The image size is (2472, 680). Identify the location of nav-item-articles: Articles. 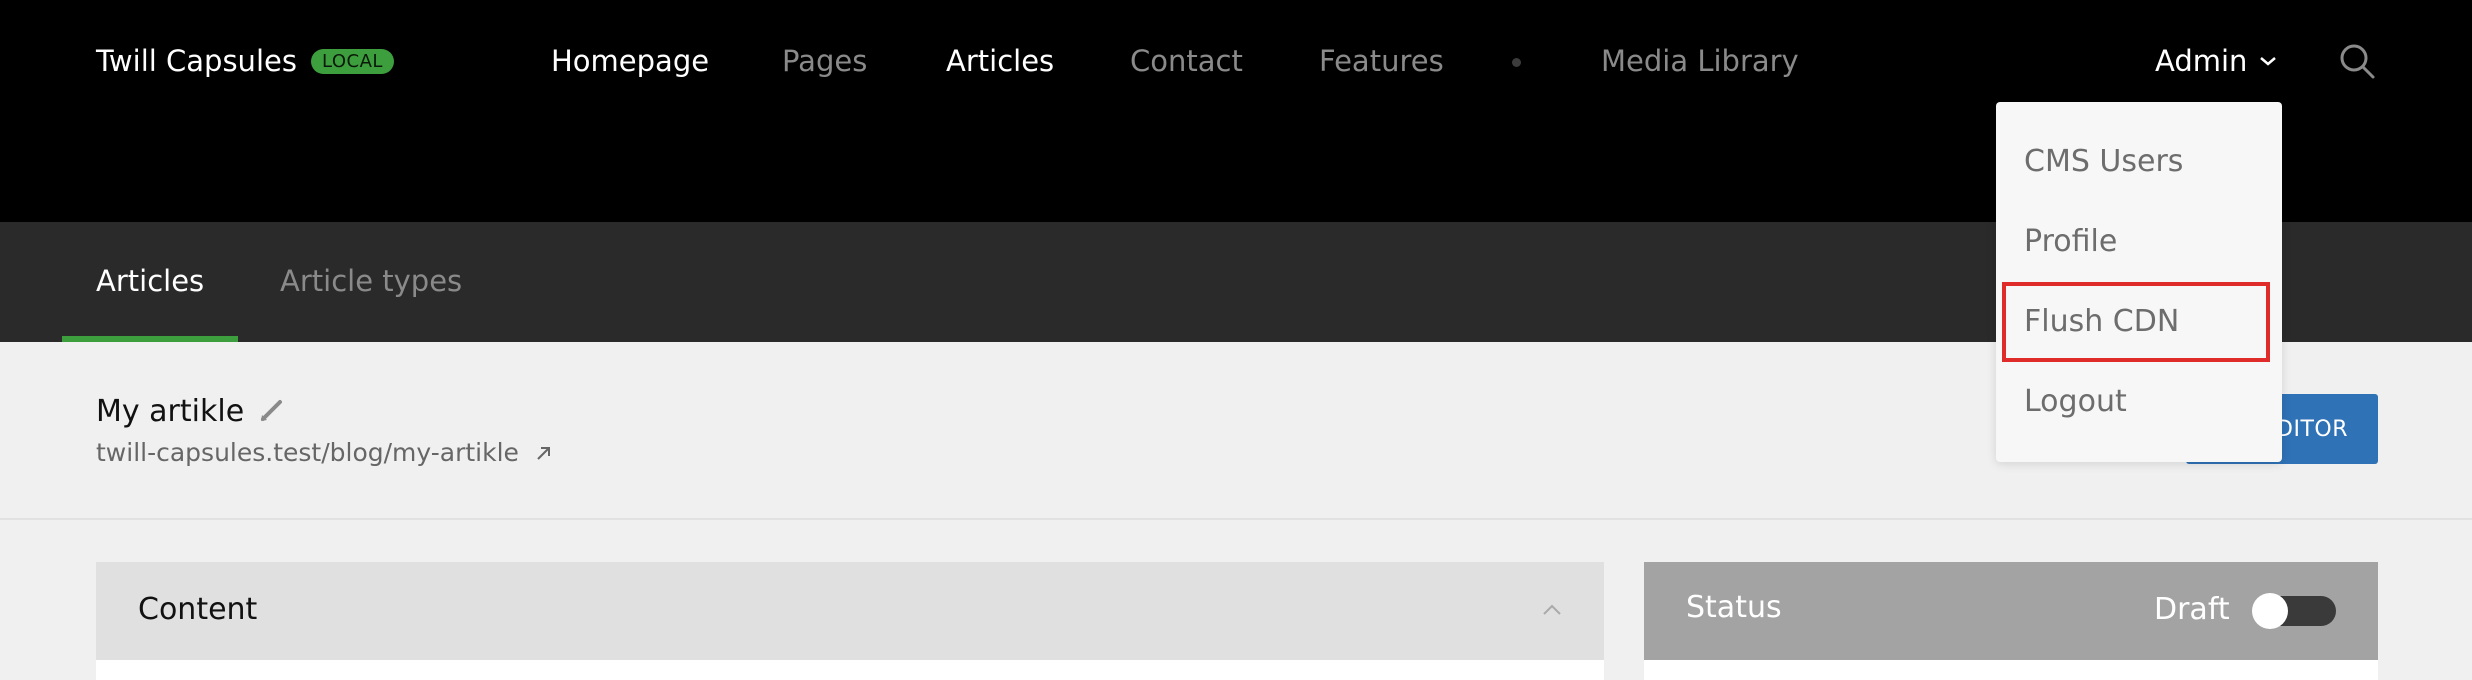
(1000, 61).